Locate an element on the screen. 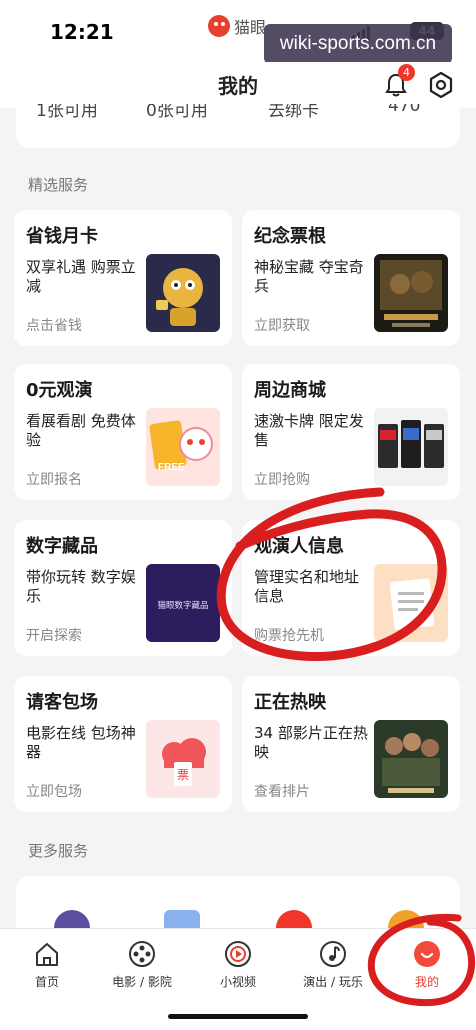 This screenshot has width=476, height=1030. card-desc: 双享礼遇 购票立减 is located at coordinates (81, 276).